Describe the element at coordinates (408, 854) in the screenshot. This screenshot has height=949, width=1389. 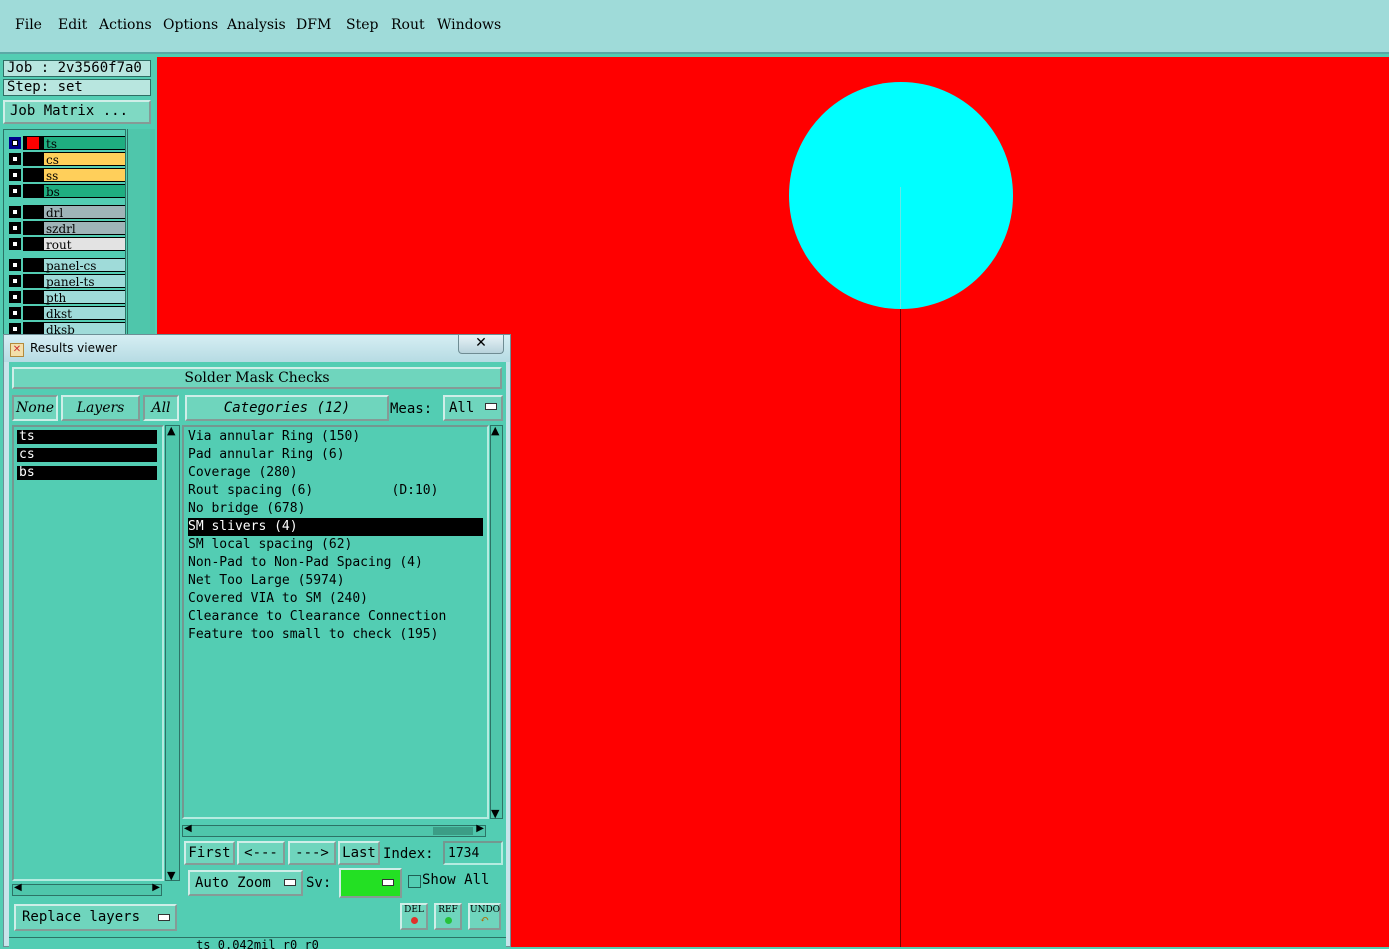
I see `index-label: Index:` at that location.